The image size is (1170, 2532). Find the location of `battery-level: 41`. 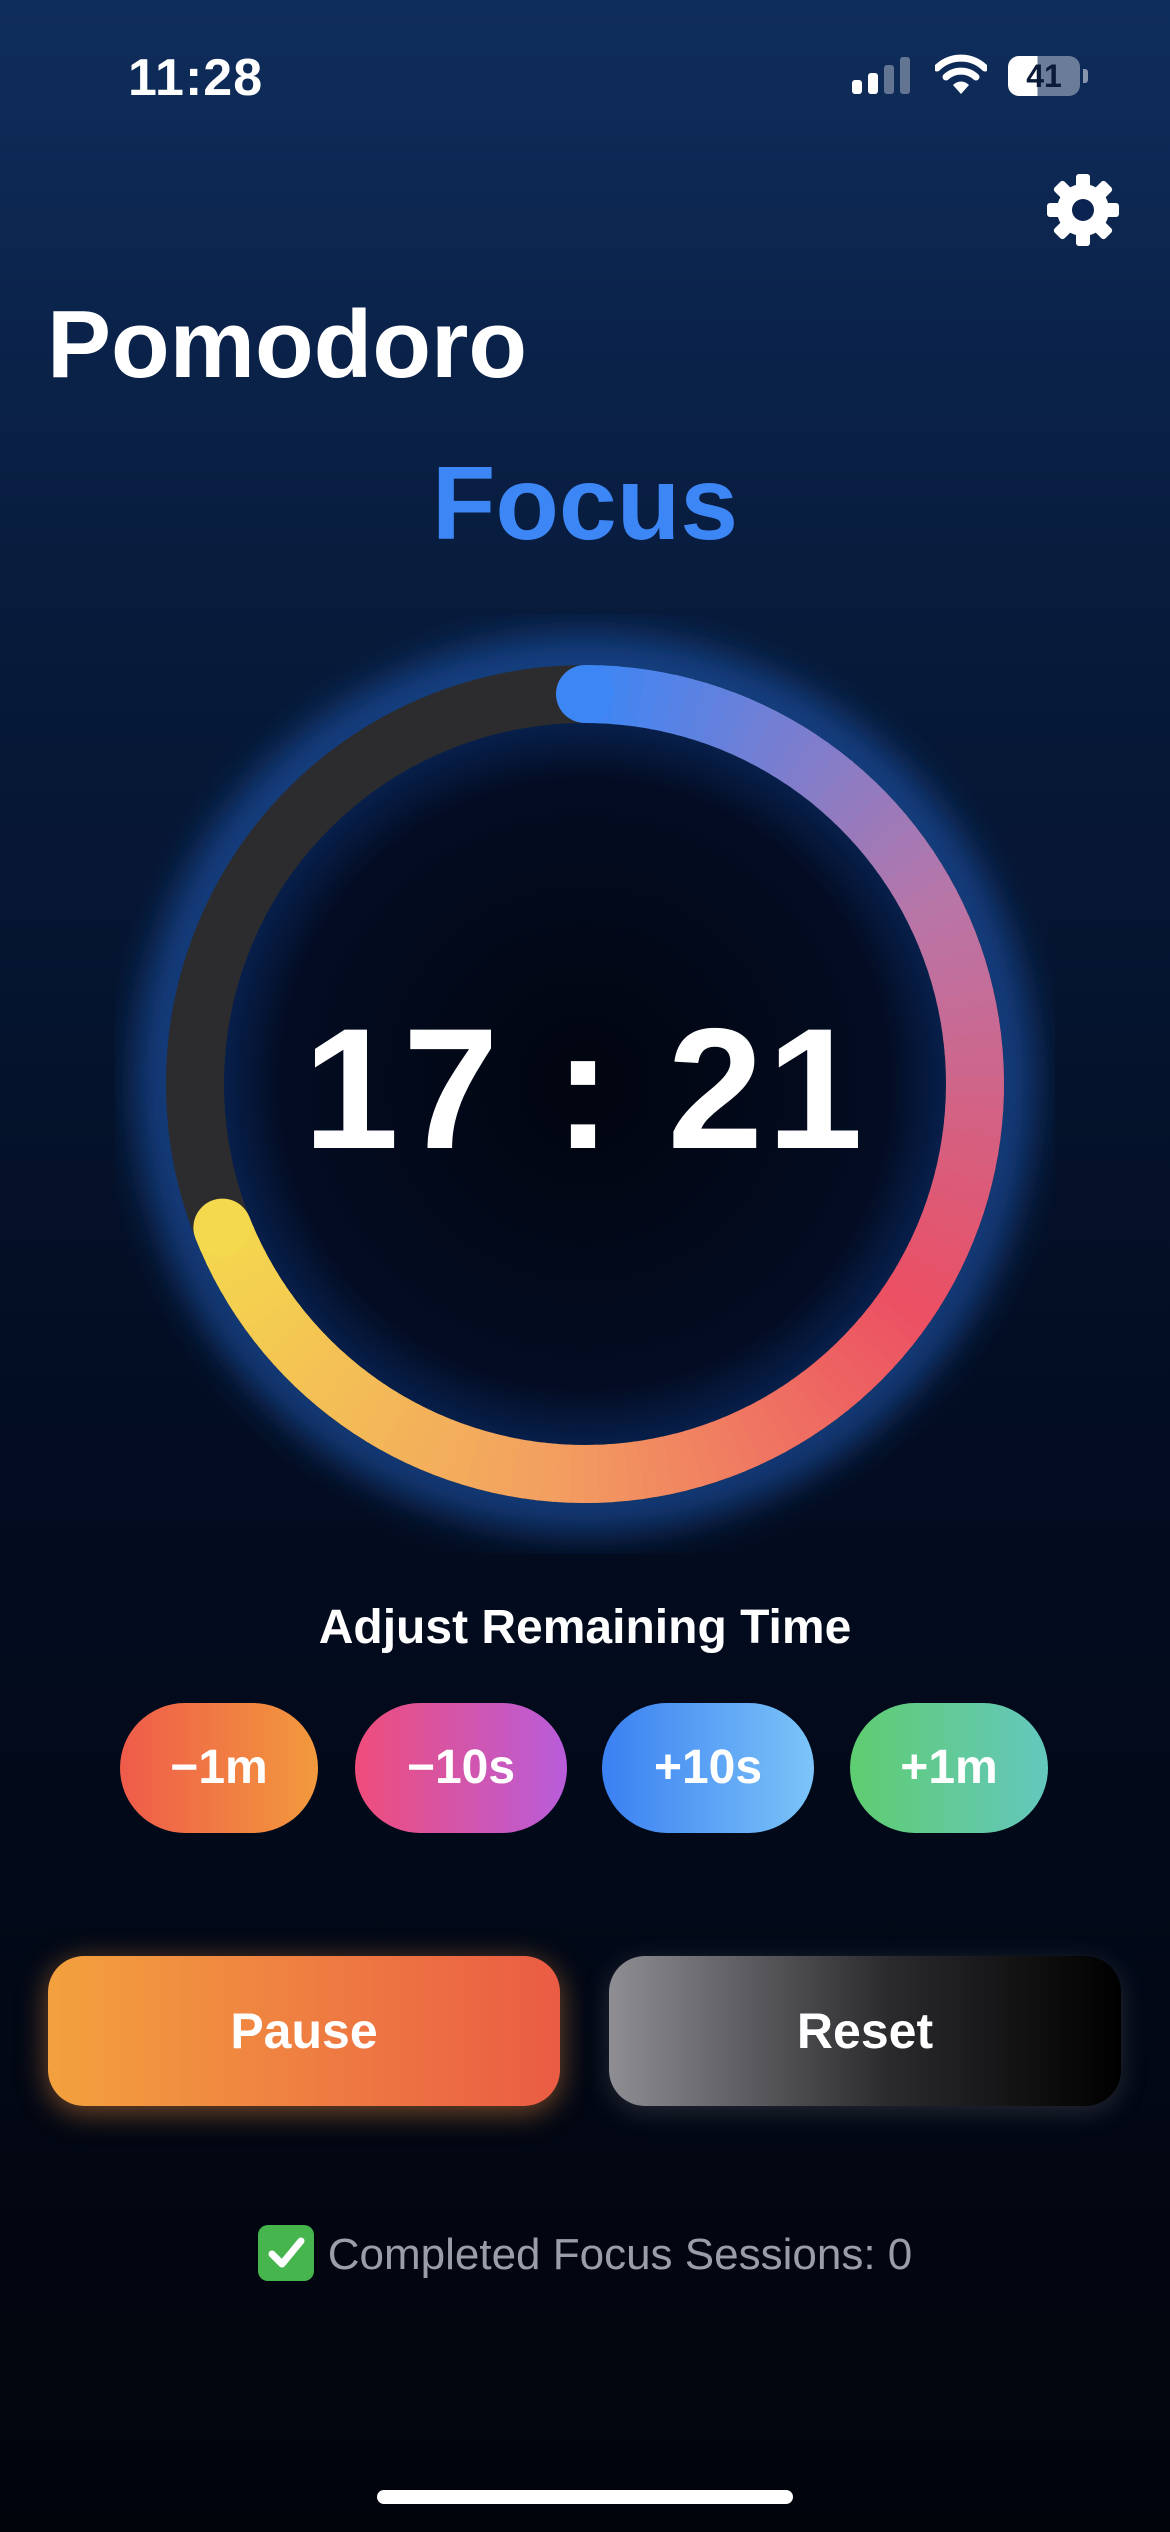

battery-level: 41 is located at coordinates (1044, 76).